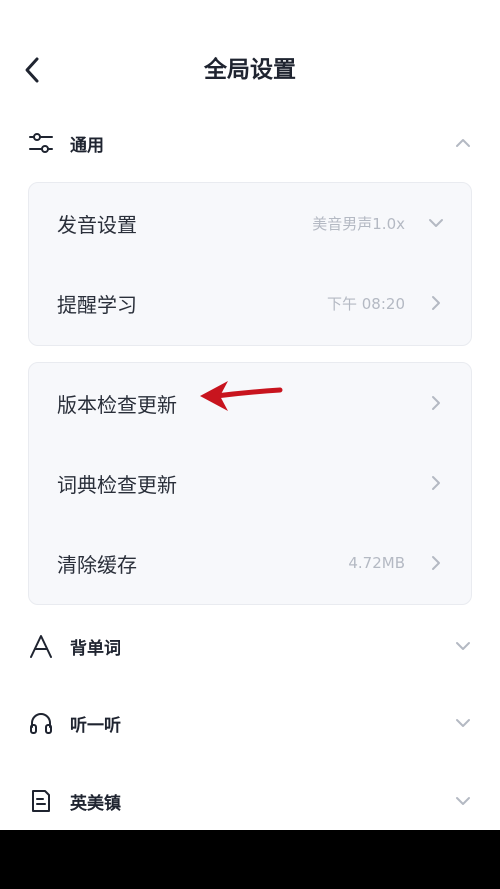  I want to click on section-general: 通用, so click(250, 143).